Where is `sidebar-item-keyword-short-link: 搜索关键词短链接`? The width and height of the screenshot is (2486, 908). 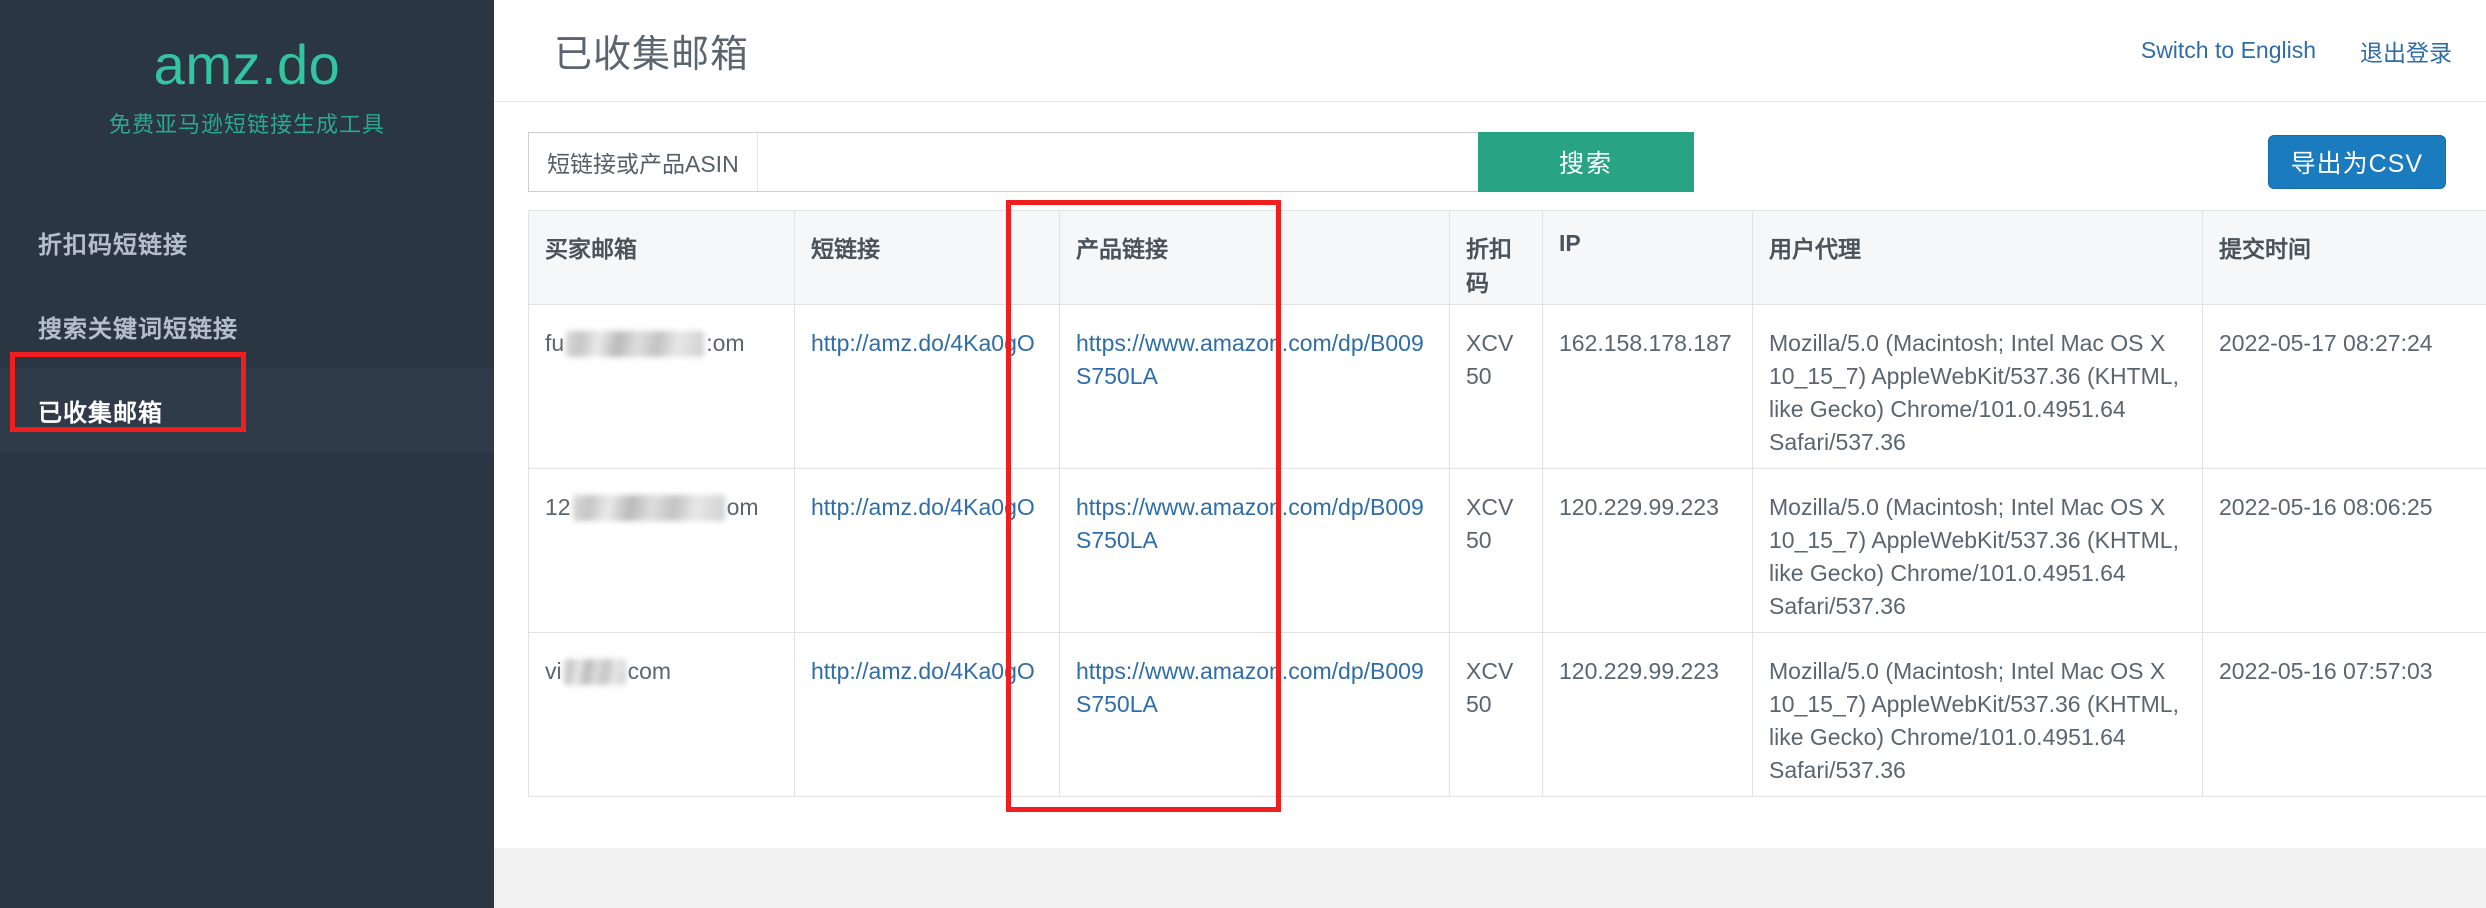 sidebar-item-keyword-short-link: 搜索关键词短链接 is located at coordinates (247, 327).